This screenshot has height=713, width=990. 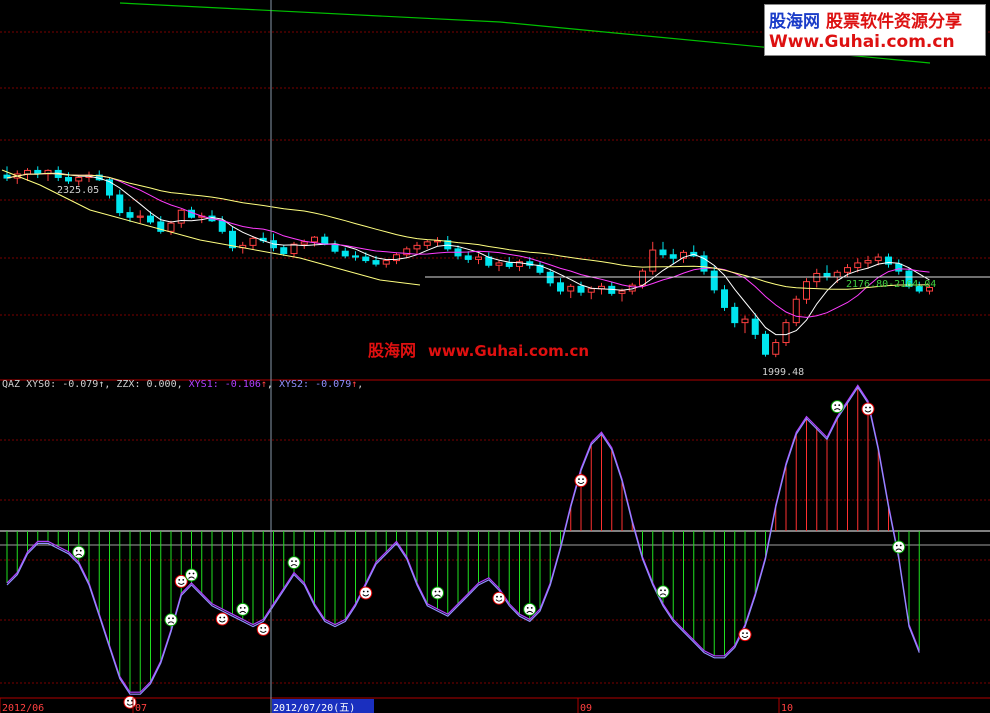 What do you see at coordinates (794, 22) in the screenshot?
I see `watermark-site: 股海网` at bounding box center [794, 22].